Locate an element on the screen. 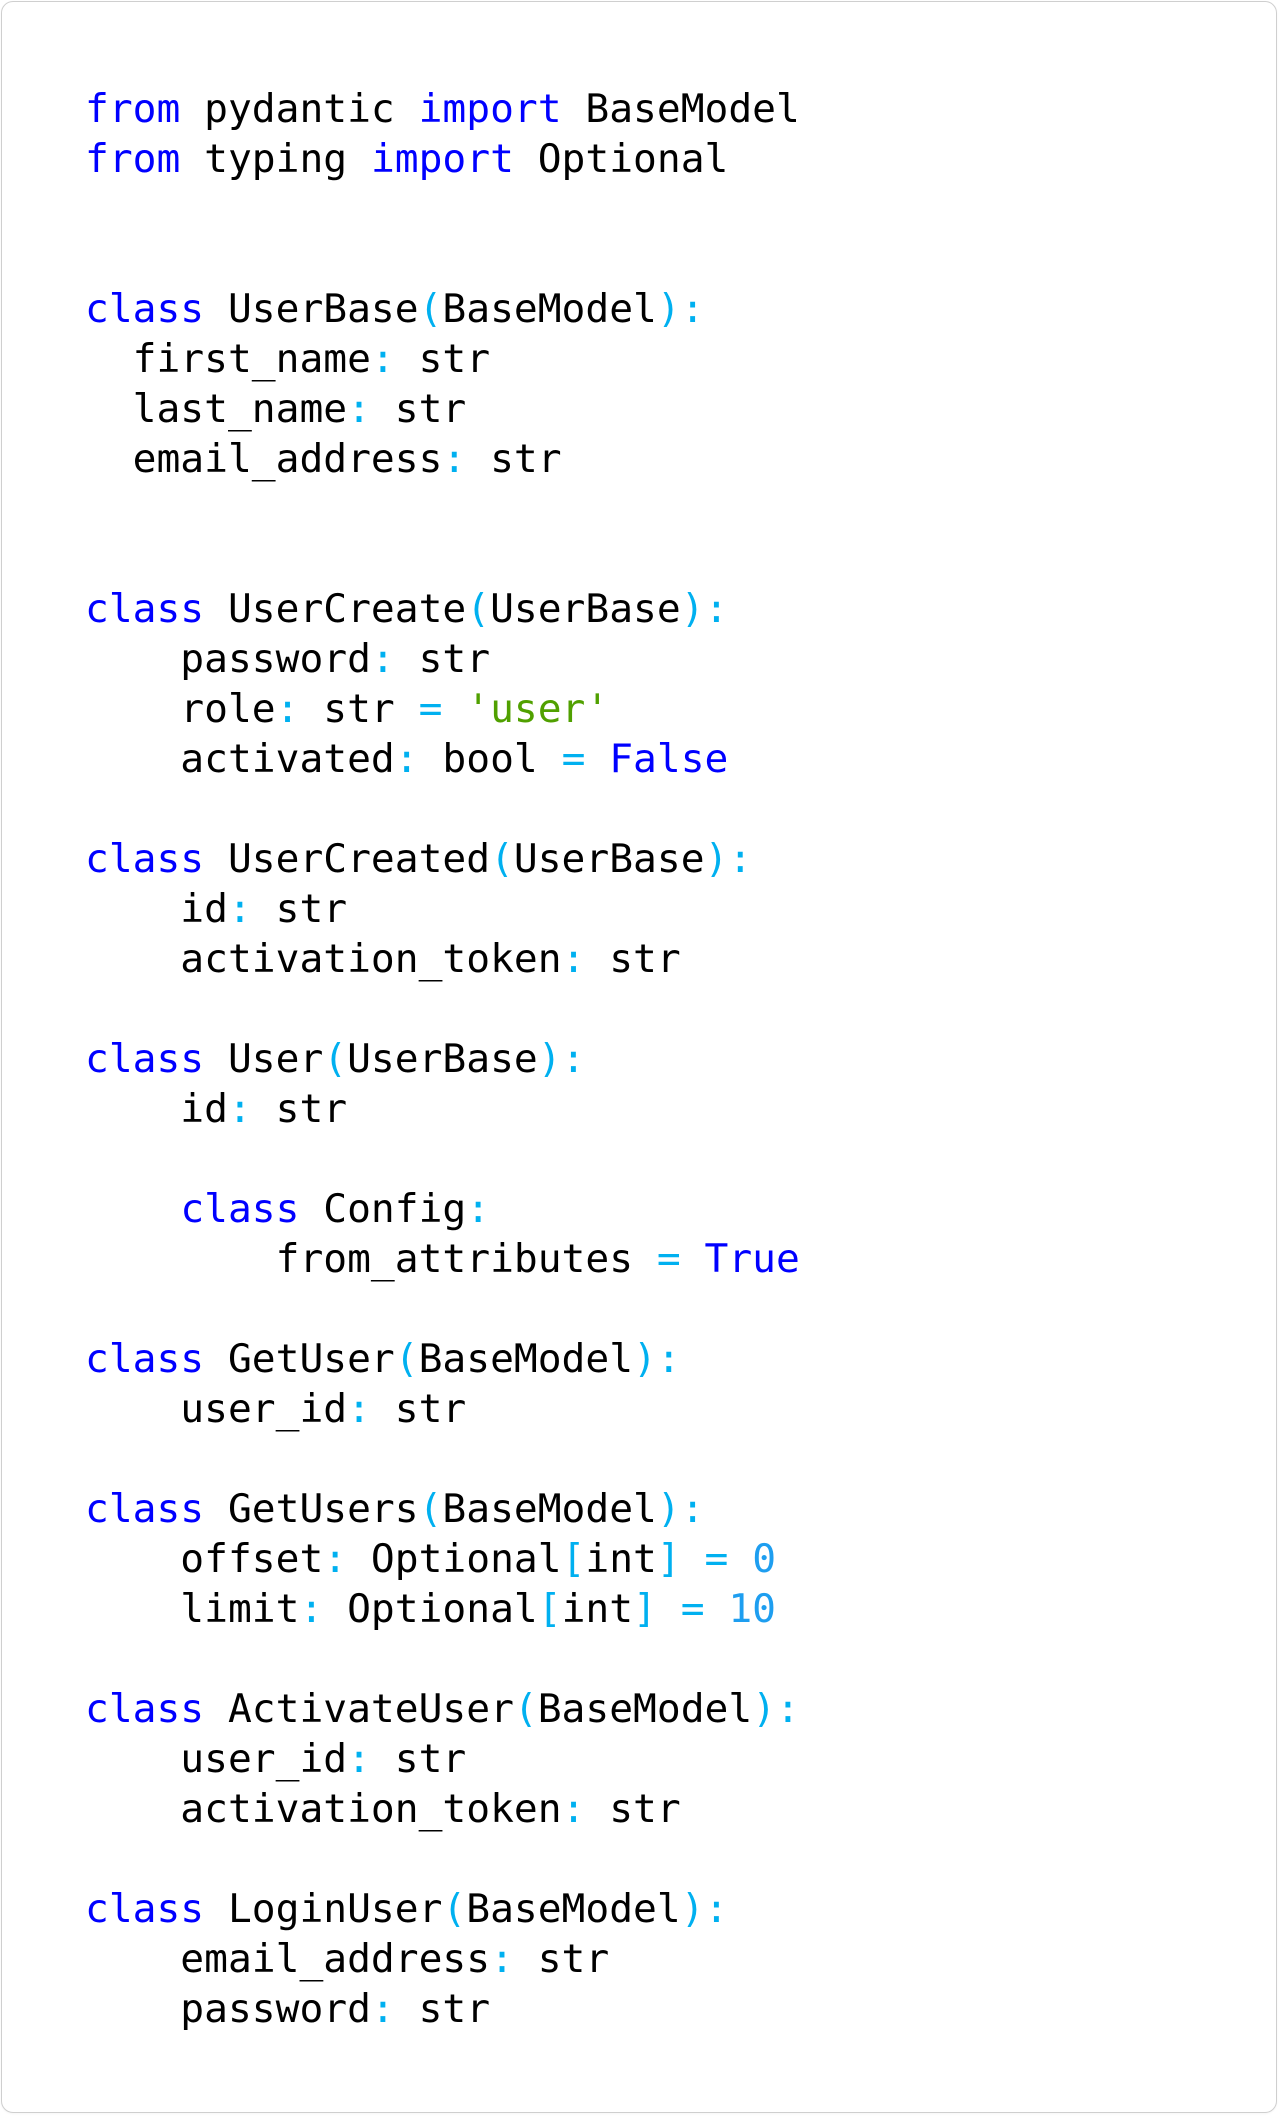 The image size is (1280, 2116). identifier-token: first_name is located at coordinates (228, 359).